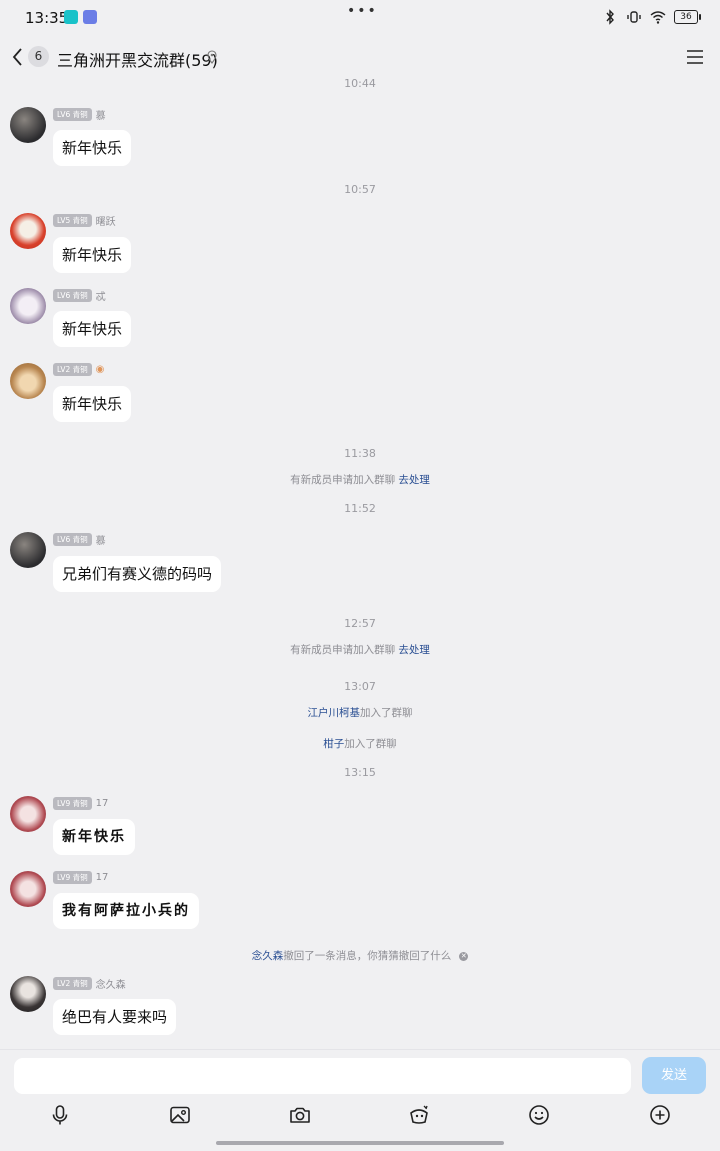  I want to click on sender-name: 曙跃, so click(106, 220).